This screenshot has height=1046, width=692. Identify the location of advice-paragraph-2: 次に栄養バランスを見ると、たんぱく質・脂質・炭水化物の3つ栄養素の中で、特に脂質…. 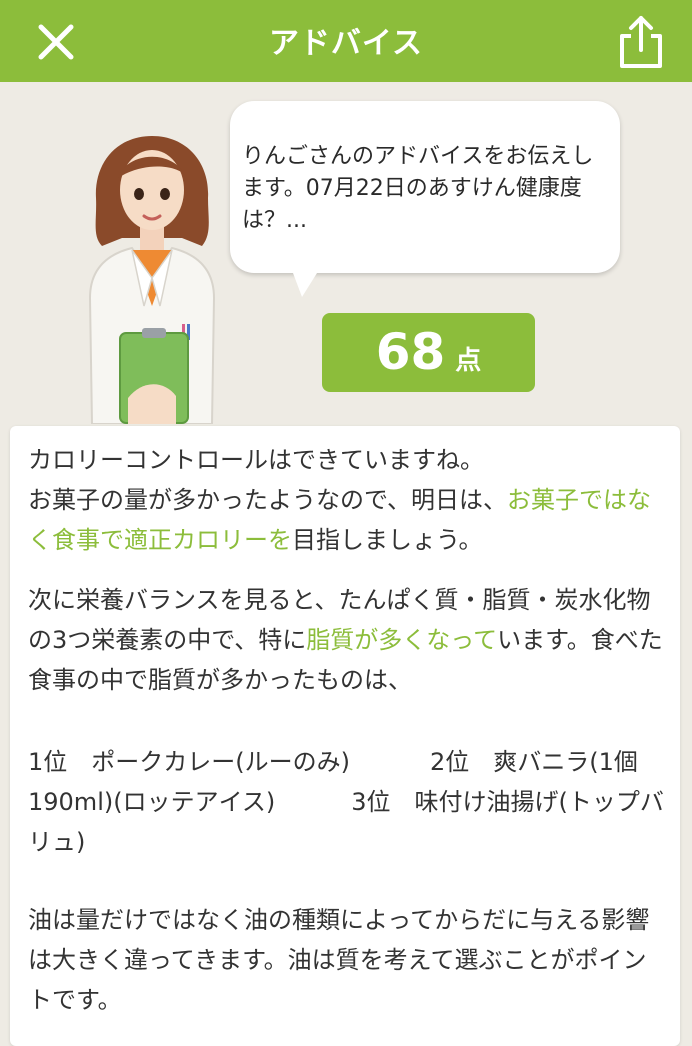
(348, 640).